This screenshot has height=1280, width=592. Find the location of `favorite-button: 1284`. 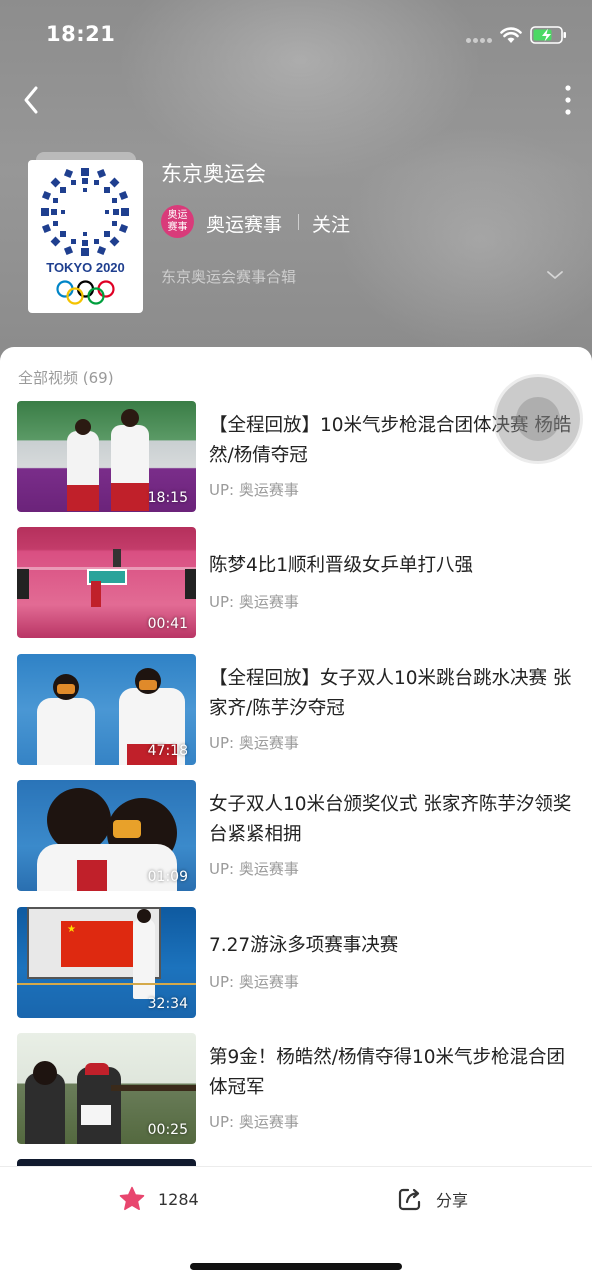

favorite-button: 1284 is located at coordinates (158, 1199).